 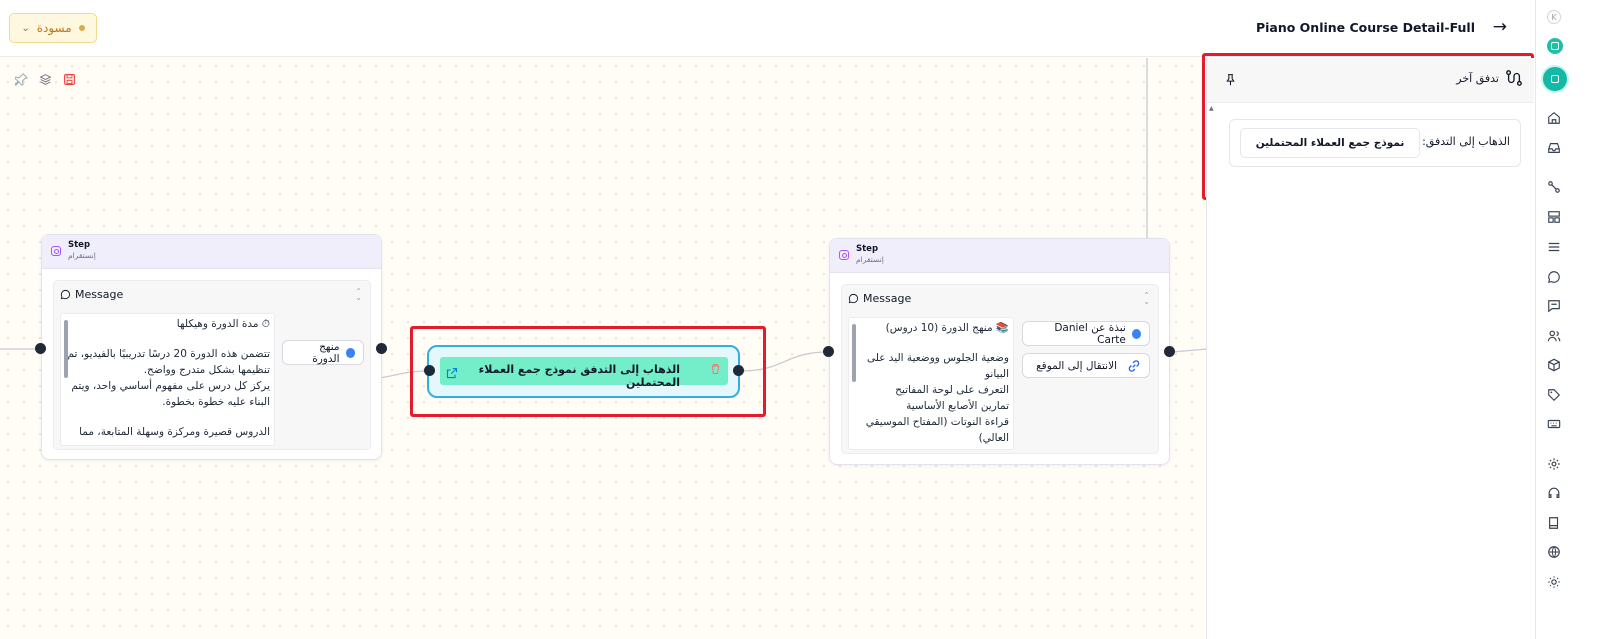 I want to click on book-icon, so click(x=1554, y=523).